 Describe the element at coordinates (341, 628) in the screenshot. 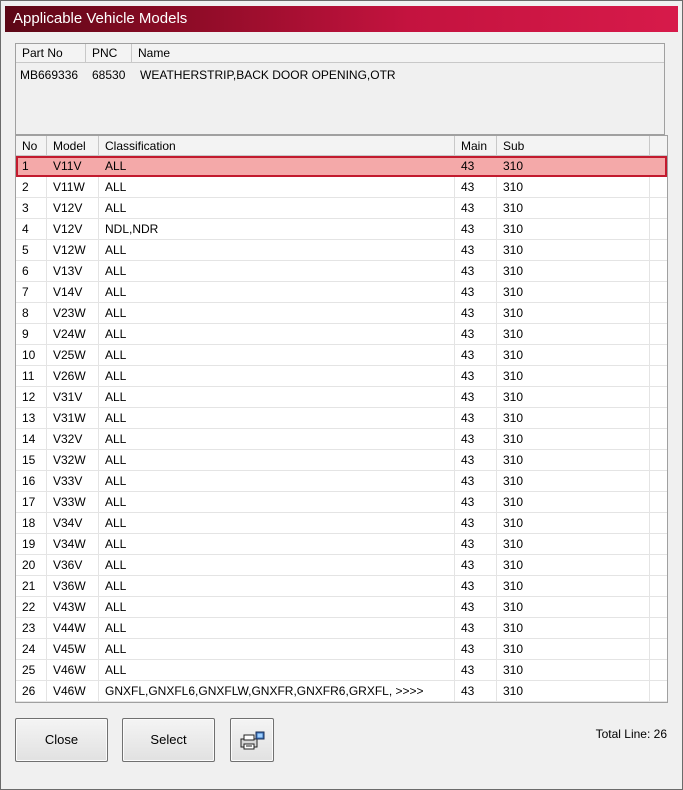

I see `table-row: 23 V44W ALL 43 310` at that location.